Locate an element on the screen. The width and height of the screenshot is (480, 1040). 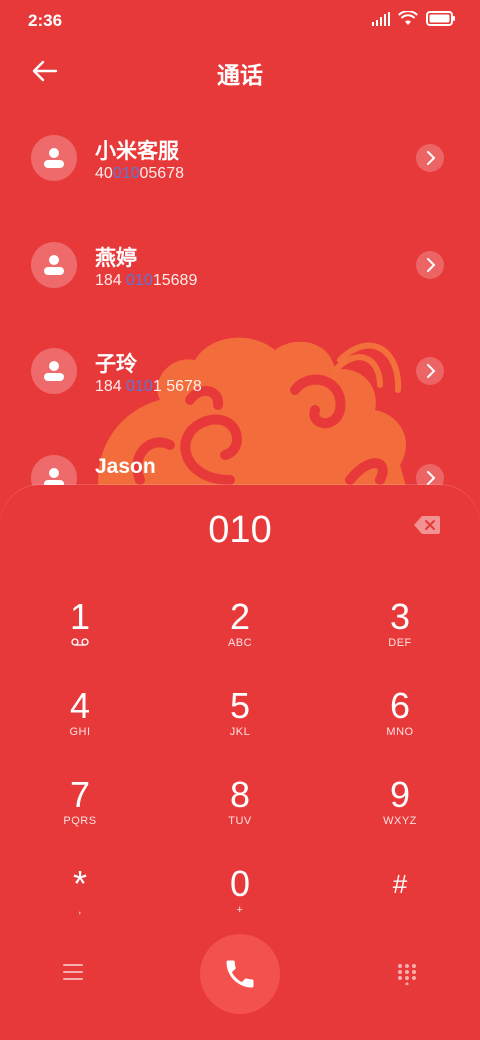
wifi-icon is located at coordinates (408, 18).